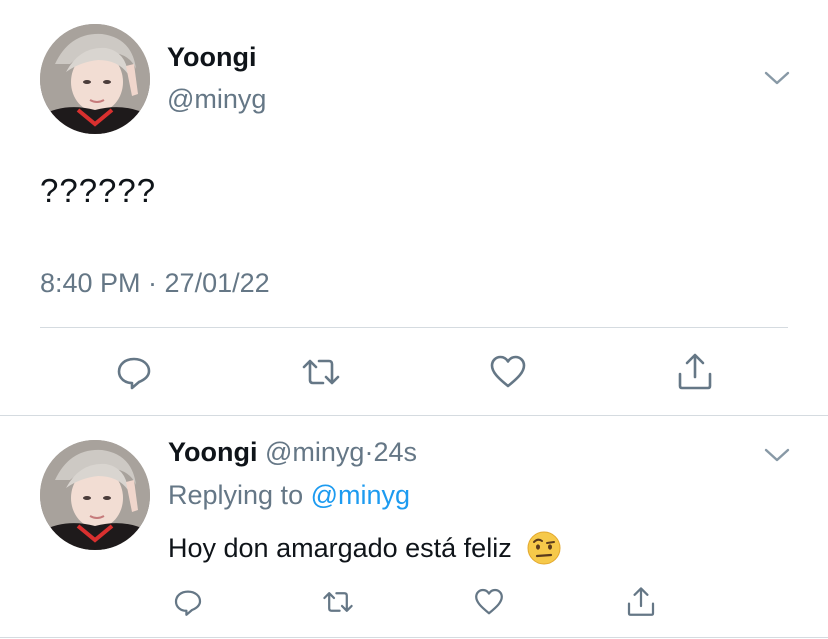 Image resolution: width=828 pixels, height=639 pixels. What do you see at coordinates (695, 372) in the screenshot?
I see `main-share-icon` at bounding box center [695, 372].